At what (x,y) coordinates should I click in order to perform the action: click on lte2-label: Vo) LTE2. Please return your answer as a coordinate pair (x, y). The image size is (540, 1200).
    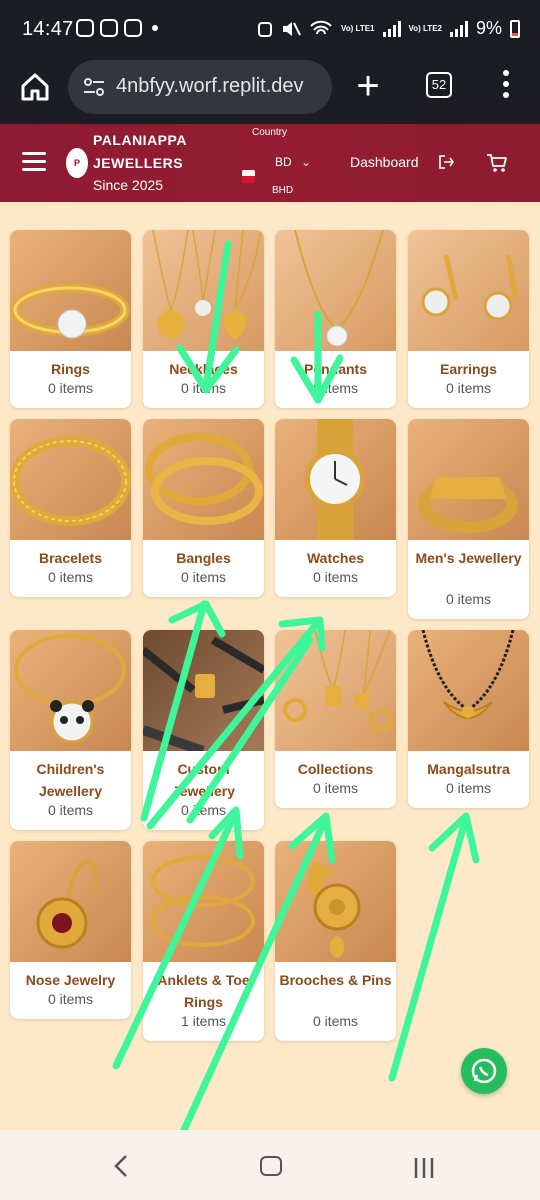
    Looking at the image, I should click on (425, 28).